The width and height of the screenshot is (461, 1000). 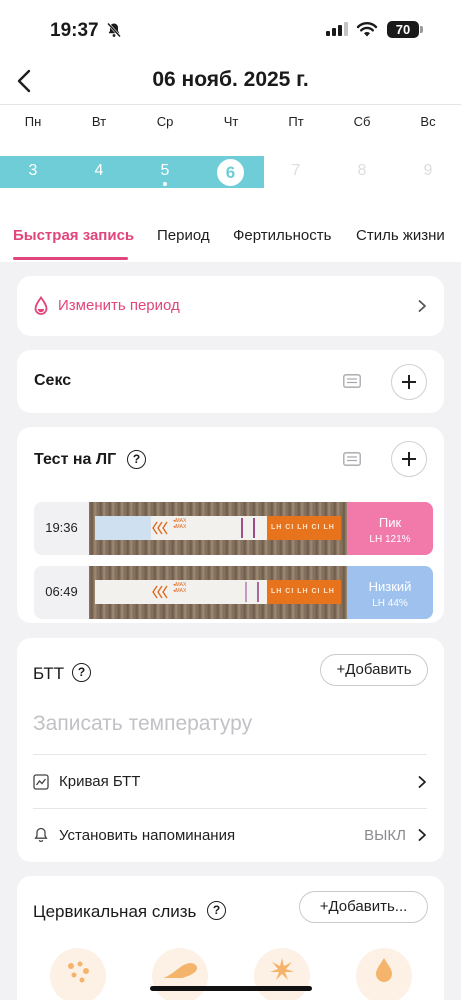 What do you see at coordinates (147, 835) in the screenshot?
I see `reminder-label: Установить напоминания` at bounding box center [147, 835].